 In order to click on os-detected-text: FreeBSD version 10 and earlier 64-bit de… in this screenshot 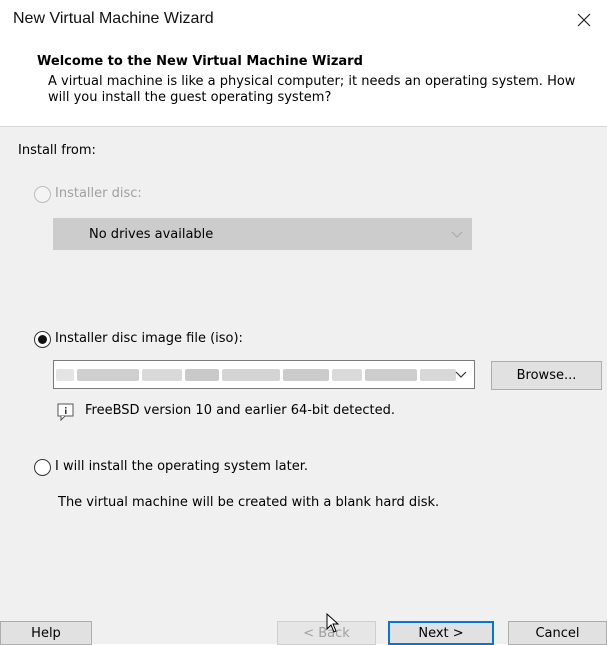, I will do `click(240, 410)`.